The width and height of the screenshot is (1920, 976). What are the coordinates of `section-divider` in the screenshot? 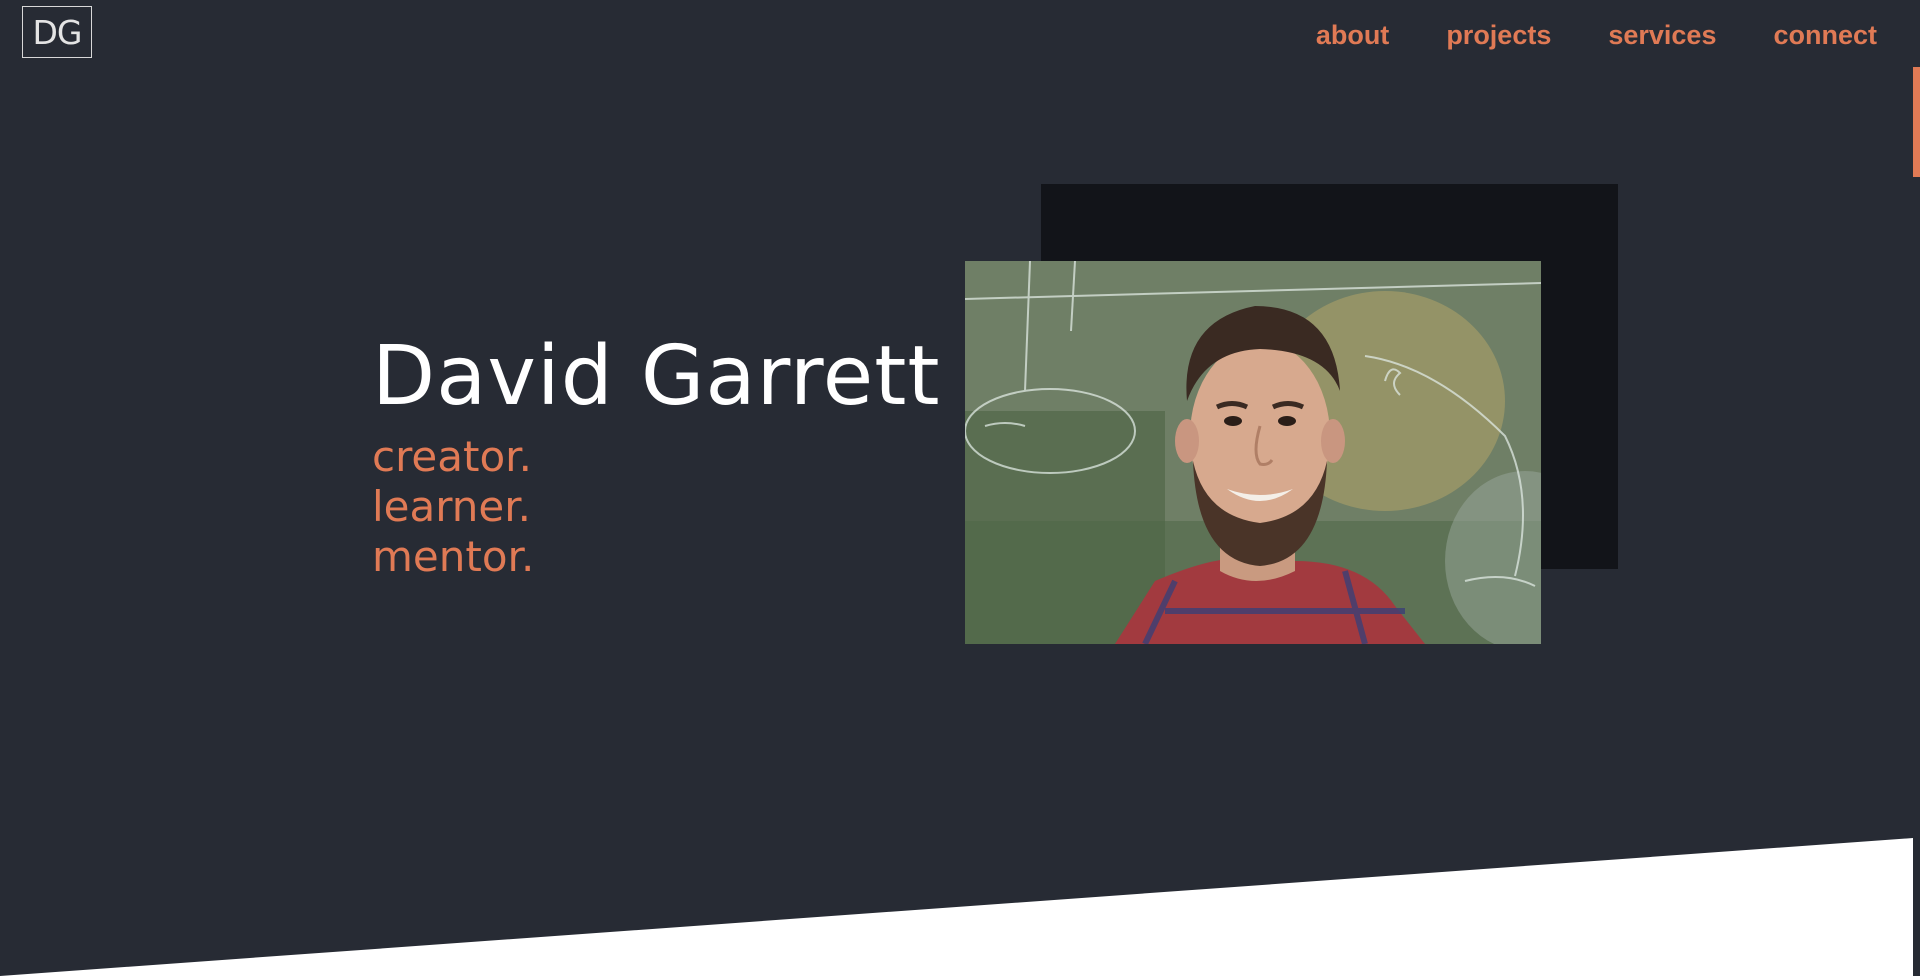 It's located at (956, 907).